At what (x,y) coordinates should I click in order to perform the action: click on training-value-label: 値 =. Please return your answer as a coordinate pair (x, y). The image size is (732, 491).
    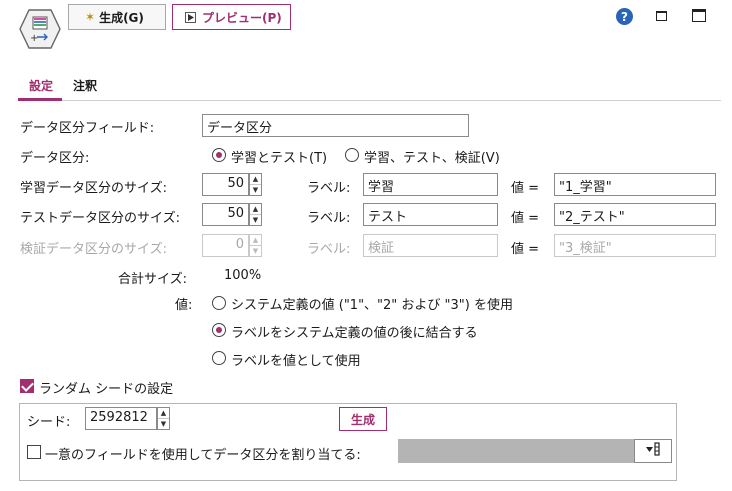
    Looking at the image, I should click on (525, 188).